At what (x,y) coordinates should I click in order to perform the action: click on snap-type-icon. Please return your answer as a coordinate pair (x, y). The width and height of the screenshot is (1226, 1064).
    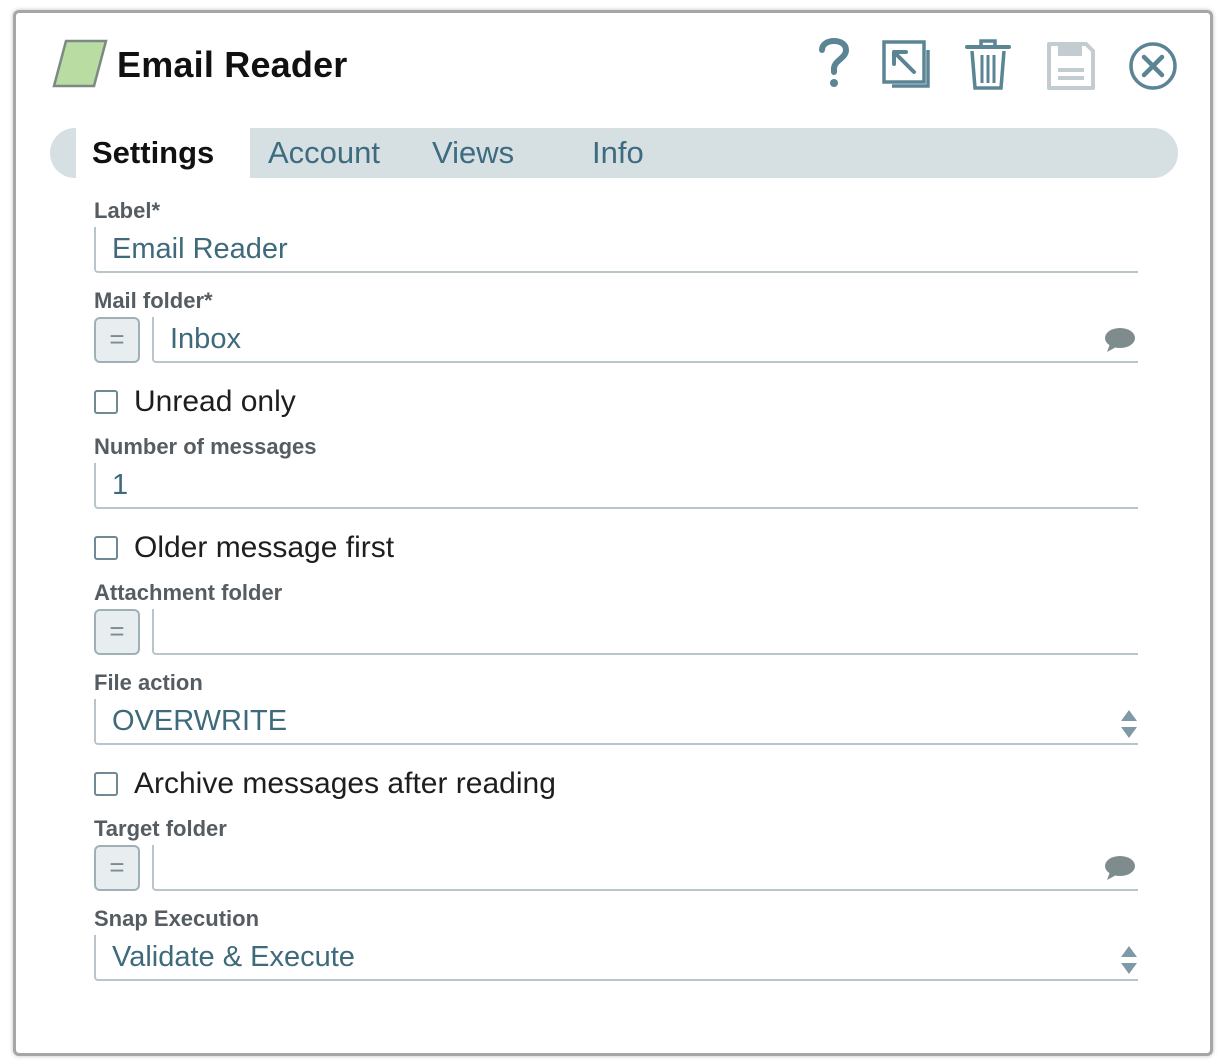
    Looking at the image, I should click on (80, 63).